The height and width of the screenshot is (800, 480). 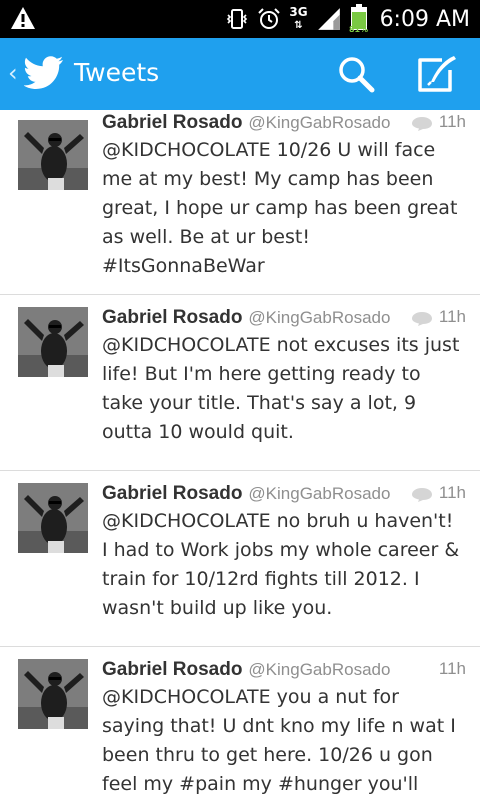 I want to click on compose-icon, so click(x=436, y=74).